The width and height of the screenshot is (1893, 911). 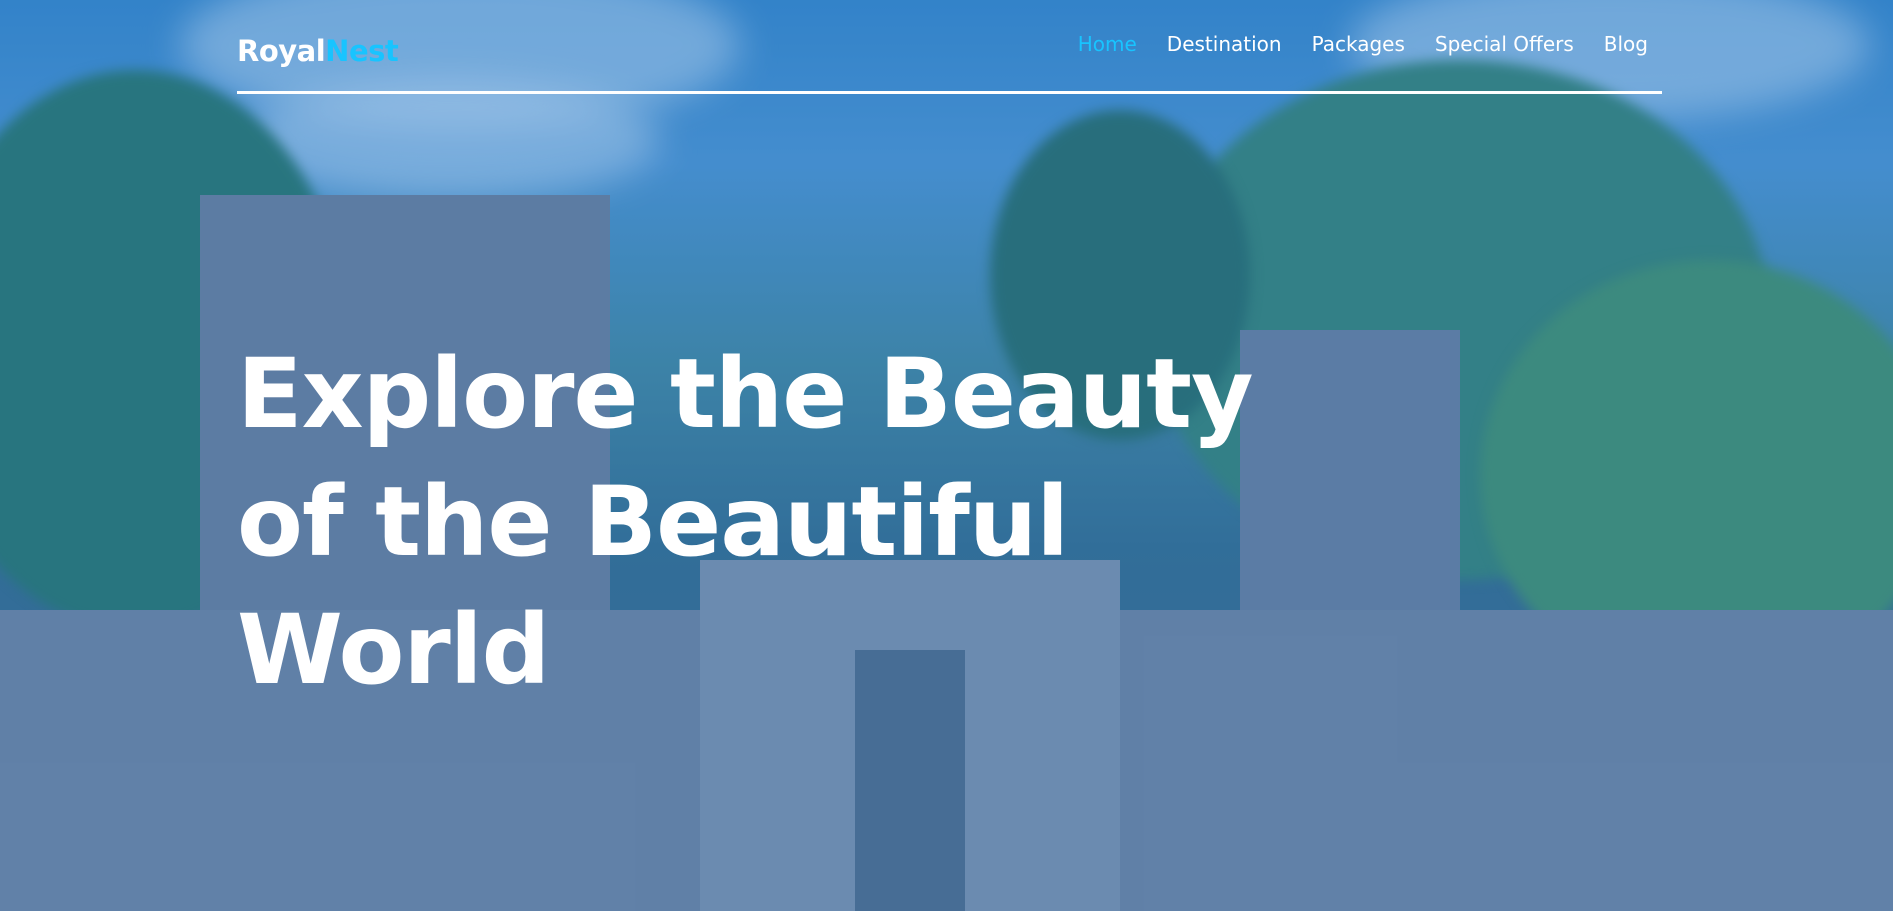 I want to click on brand-name-part1: Royal, so click(x=281, y=51).